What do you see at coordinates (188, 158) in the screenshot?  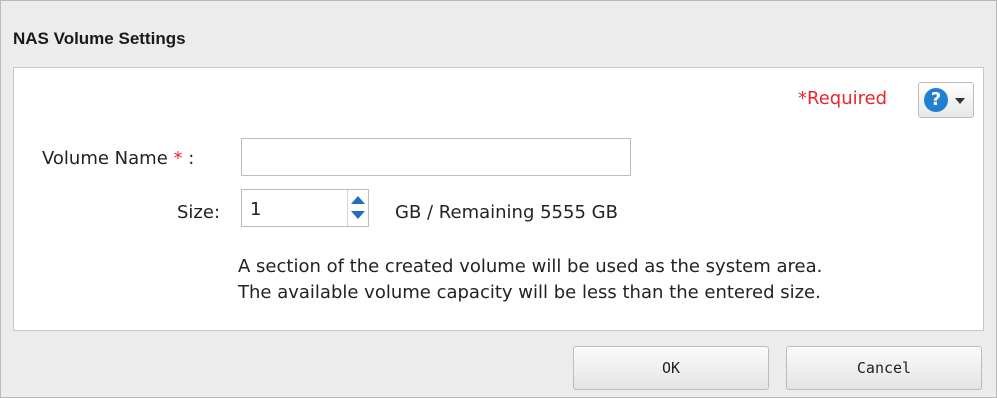 I see `volume-name-colon: :` at bounding box center [188, 158].